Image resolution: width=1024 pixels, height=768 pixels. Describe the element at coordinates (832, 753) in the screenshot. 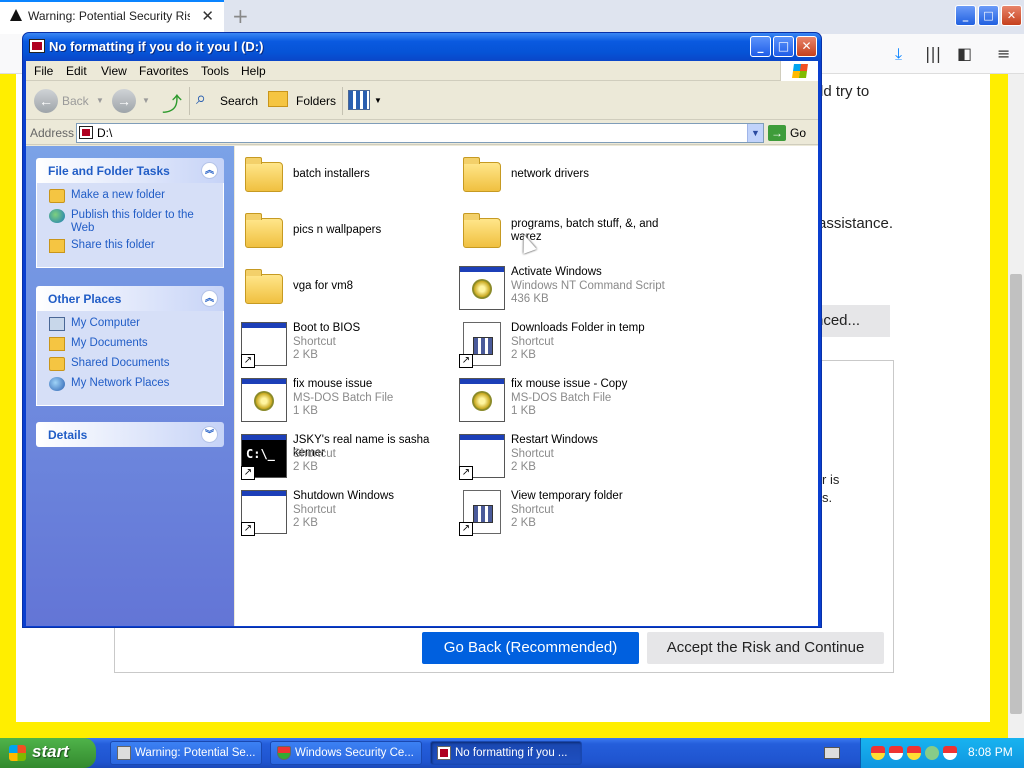

I see `keyboard-icon` at that location.